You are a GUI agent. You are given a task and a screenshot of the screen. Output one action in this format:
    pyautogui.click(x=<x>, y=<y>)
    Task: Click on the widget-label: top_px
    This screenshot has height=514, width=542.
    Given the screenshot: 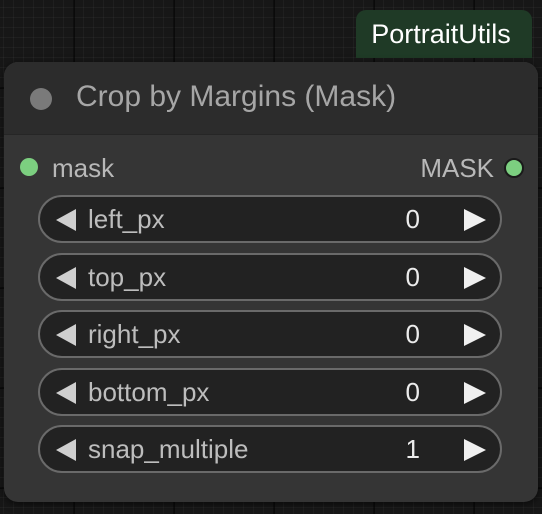 What is the action you would take?
    pyautogui.click(x=127, y=276)
    